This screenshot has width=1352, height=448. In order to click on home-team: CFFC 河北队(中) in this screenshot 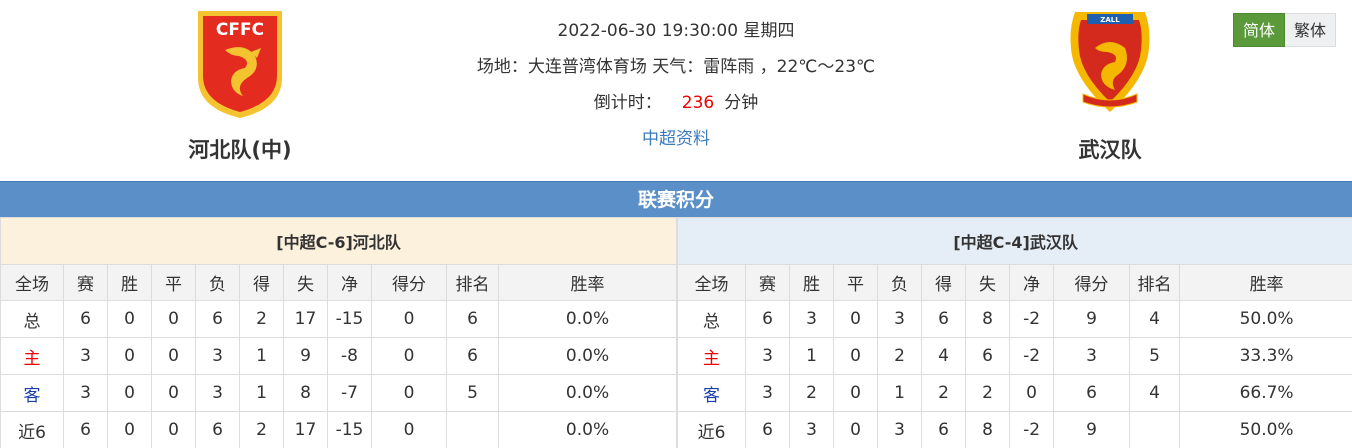, I will do `click(240, 82)`.